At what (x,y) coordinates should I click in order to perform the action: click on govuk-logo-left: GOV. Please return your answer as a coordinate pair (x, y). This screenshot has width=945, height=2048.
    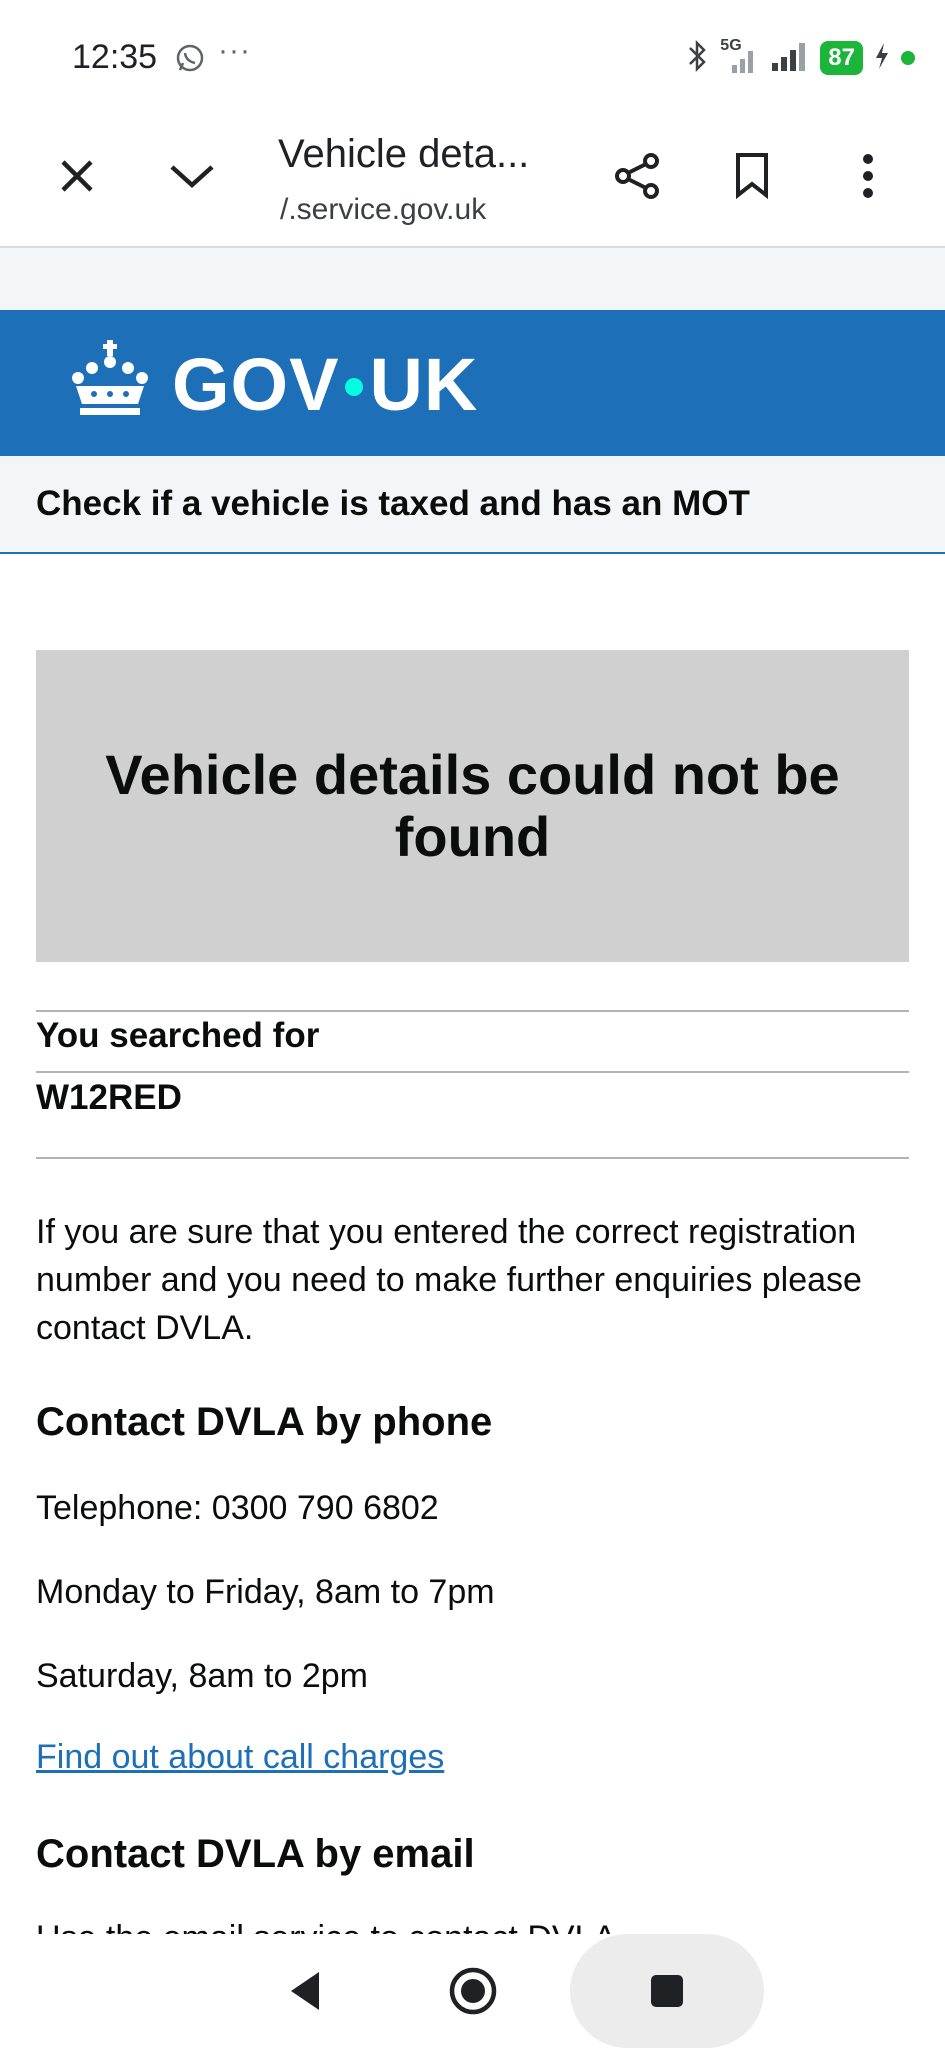
    Looking at the image, I should click on (256, 384).